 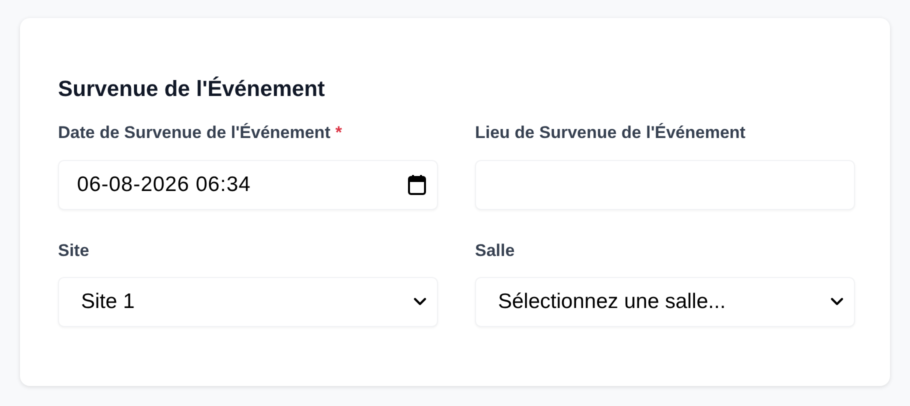 What do you see at coordinates (248, 302) in the screenshot?
I see `select-field: Site 1` at bounding box center [248, 302].